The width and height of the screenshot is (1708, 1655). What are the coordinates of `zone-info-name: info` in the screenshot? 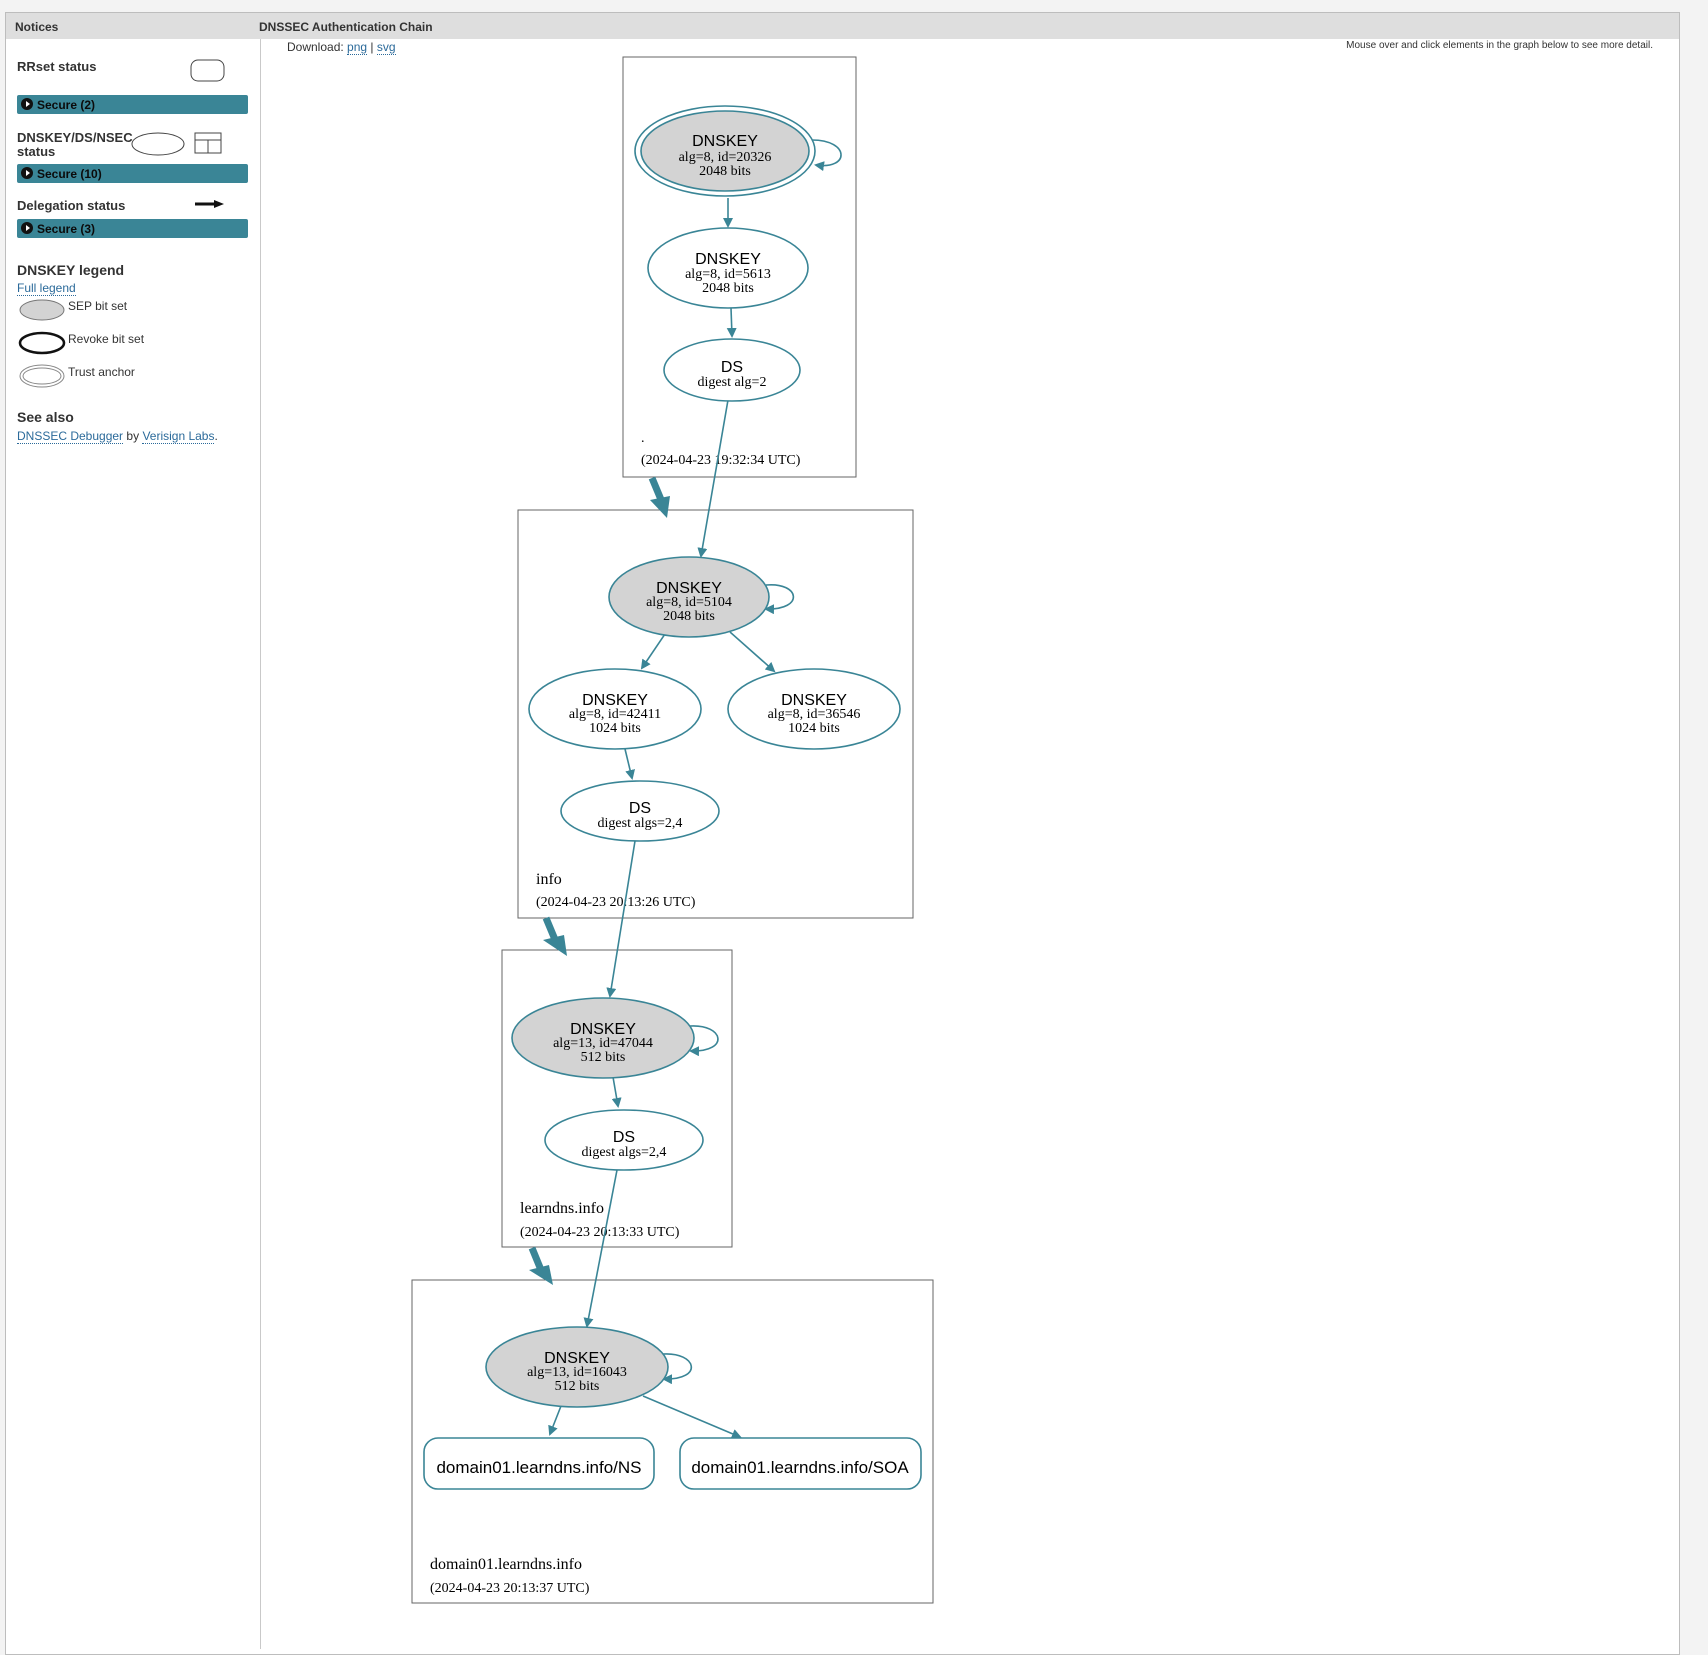 It's located at (549, 879).